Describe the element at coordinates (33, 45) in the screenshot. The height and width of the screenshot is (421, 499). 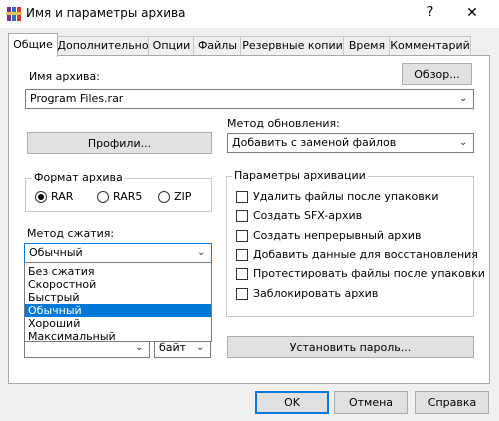
I see `tab-general: Общие` at that location.